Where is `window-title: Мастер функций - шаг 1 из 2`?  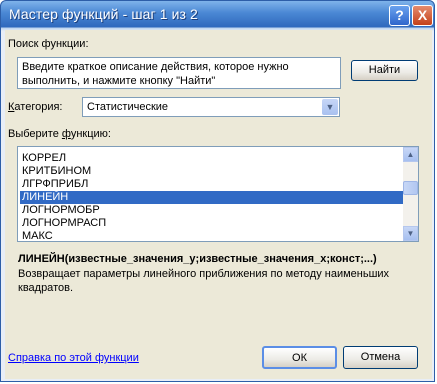 window-title: Мастер функций - шаг 1 из 2 is located at coordinates (103, 14).